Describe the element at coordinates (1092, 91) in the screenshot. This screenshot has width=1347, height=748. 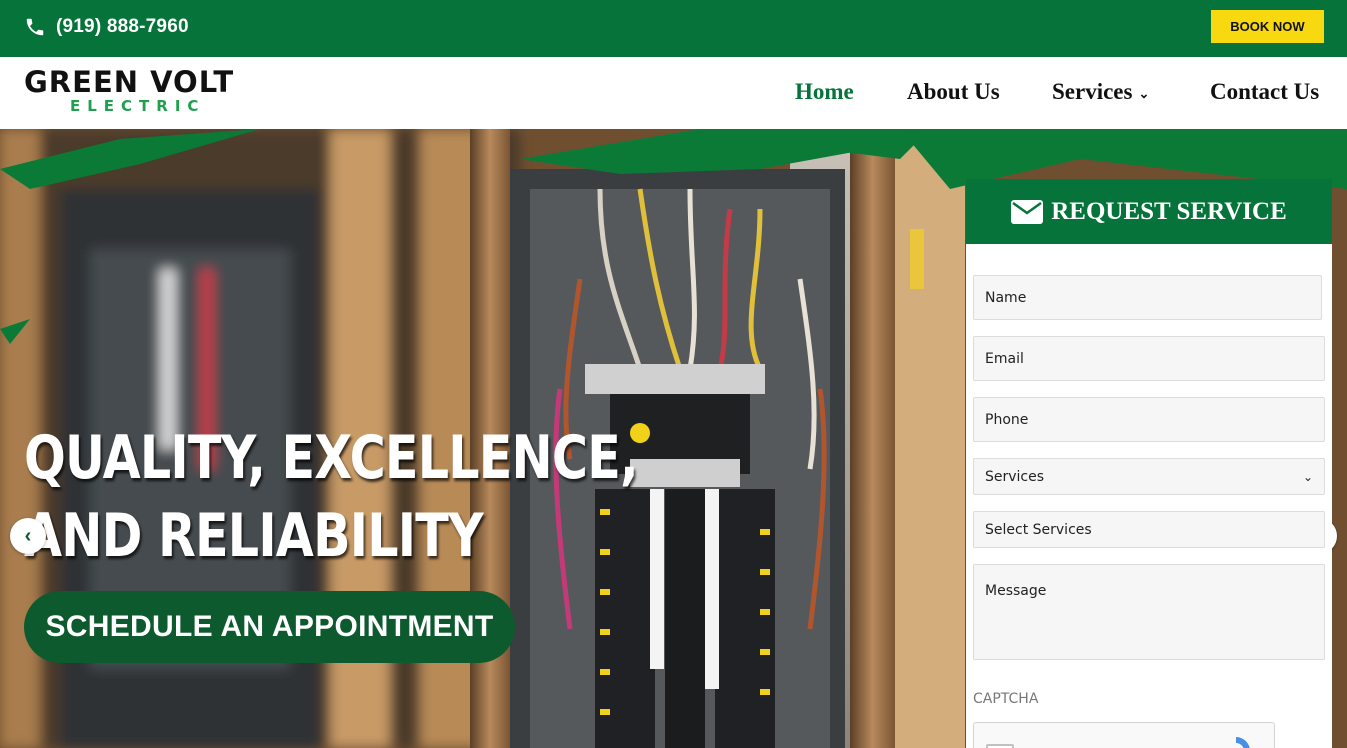
I see `nav-services-label: Services` at that location.